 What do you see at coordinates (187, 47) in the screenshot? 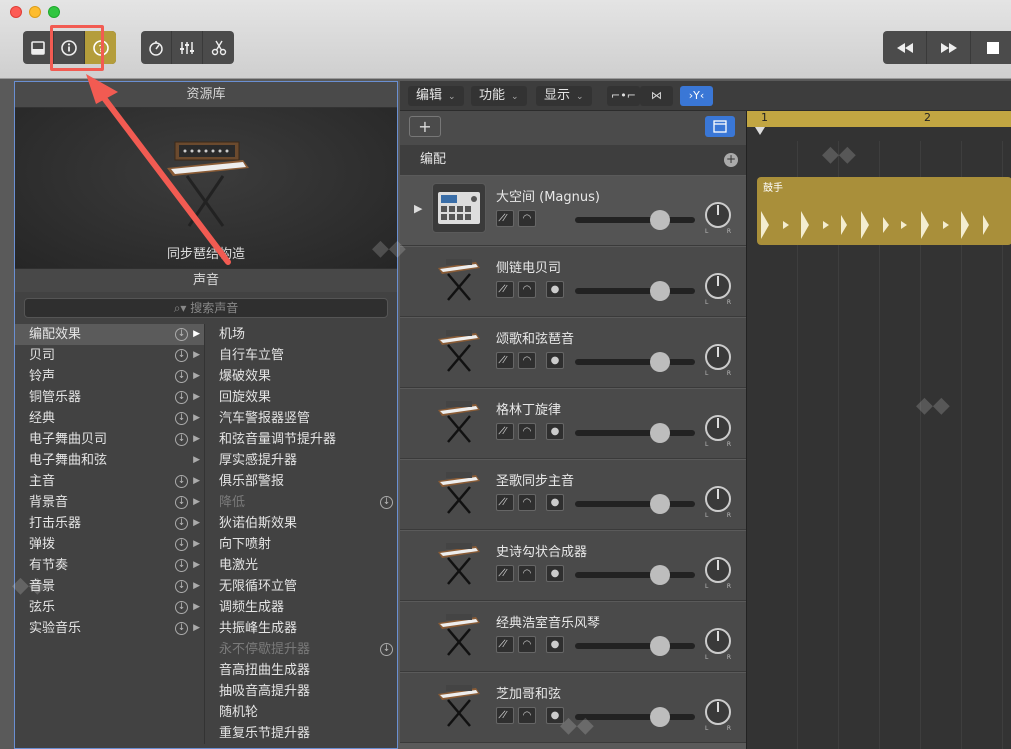
I see `mixer-button` at bounding box center [187, 47].